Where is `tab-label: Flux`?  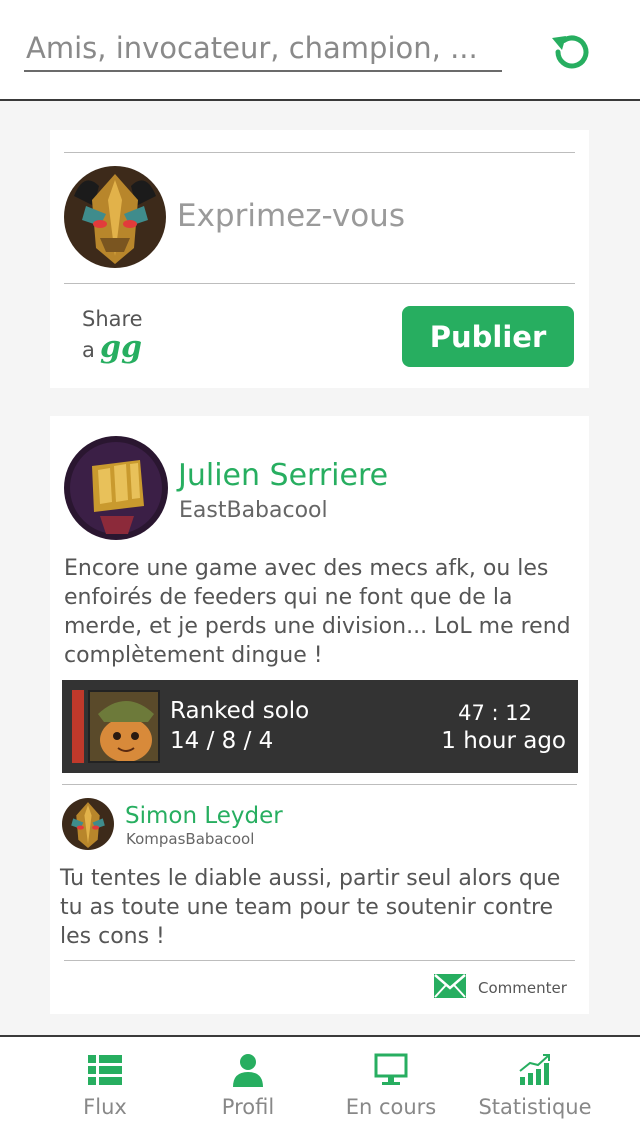 tab-label: Flux is located at coordinates (105, 1107).